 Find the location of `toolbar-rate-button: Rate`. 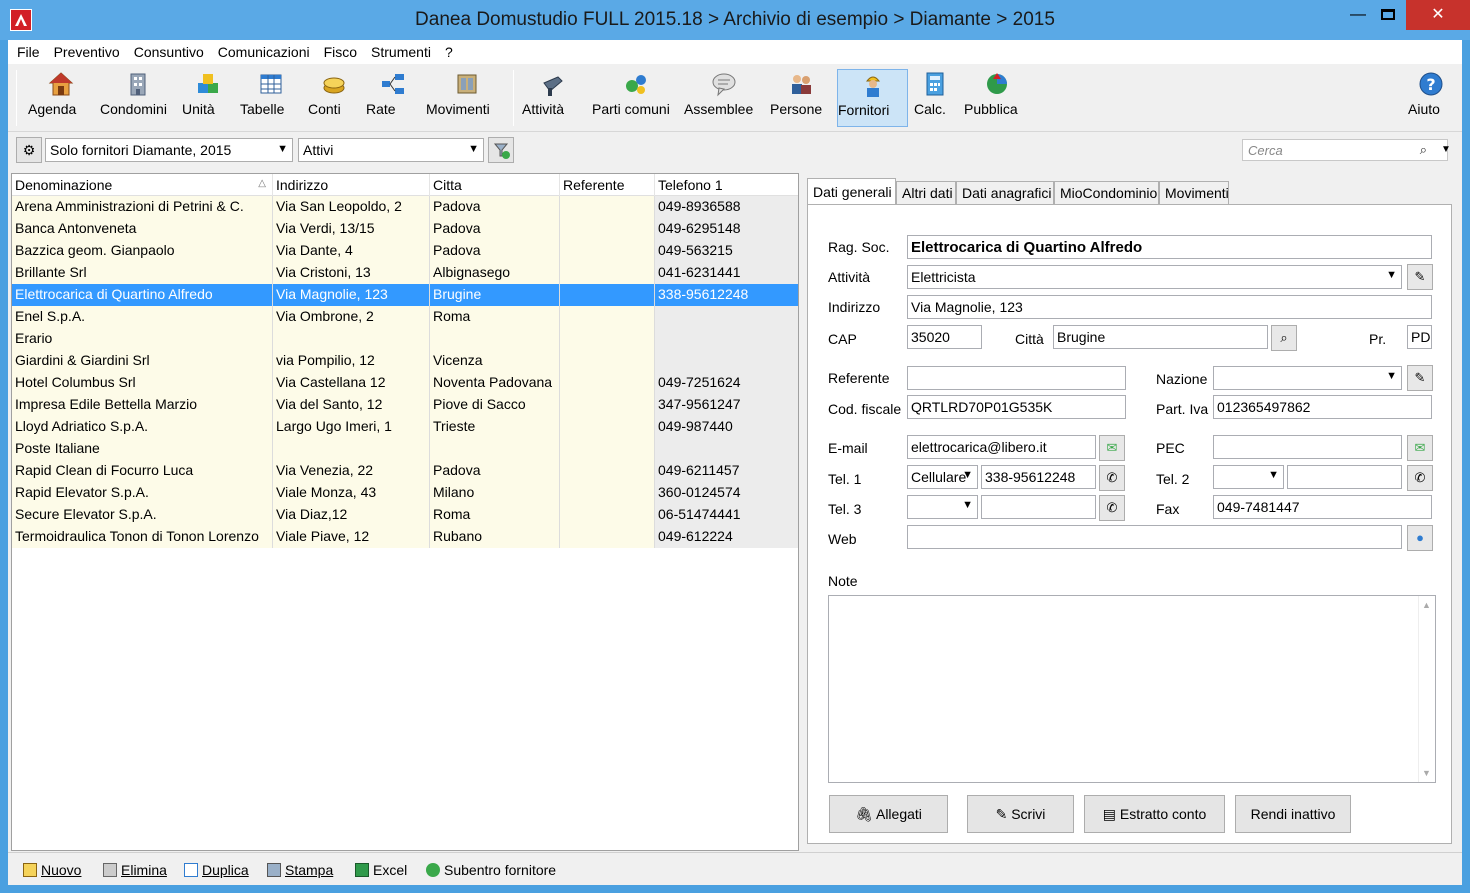

toolbar-rate-button: Rate is located at coordinates (393, 98).